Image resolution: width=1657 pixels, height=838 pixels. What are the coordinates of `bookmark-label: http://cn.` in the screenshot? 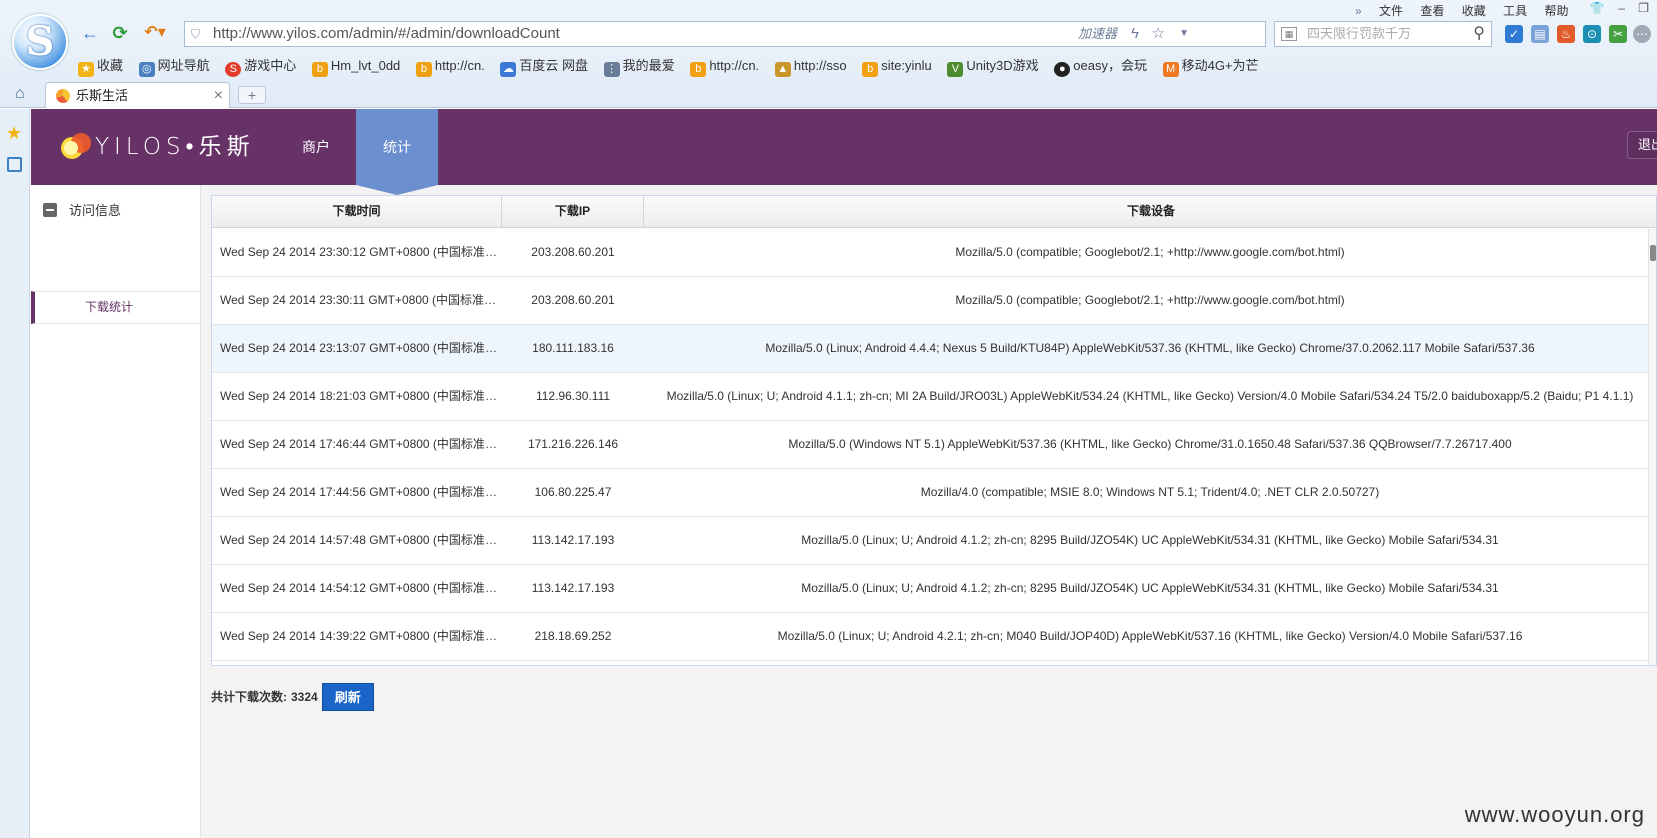 It's located at (734, 65).